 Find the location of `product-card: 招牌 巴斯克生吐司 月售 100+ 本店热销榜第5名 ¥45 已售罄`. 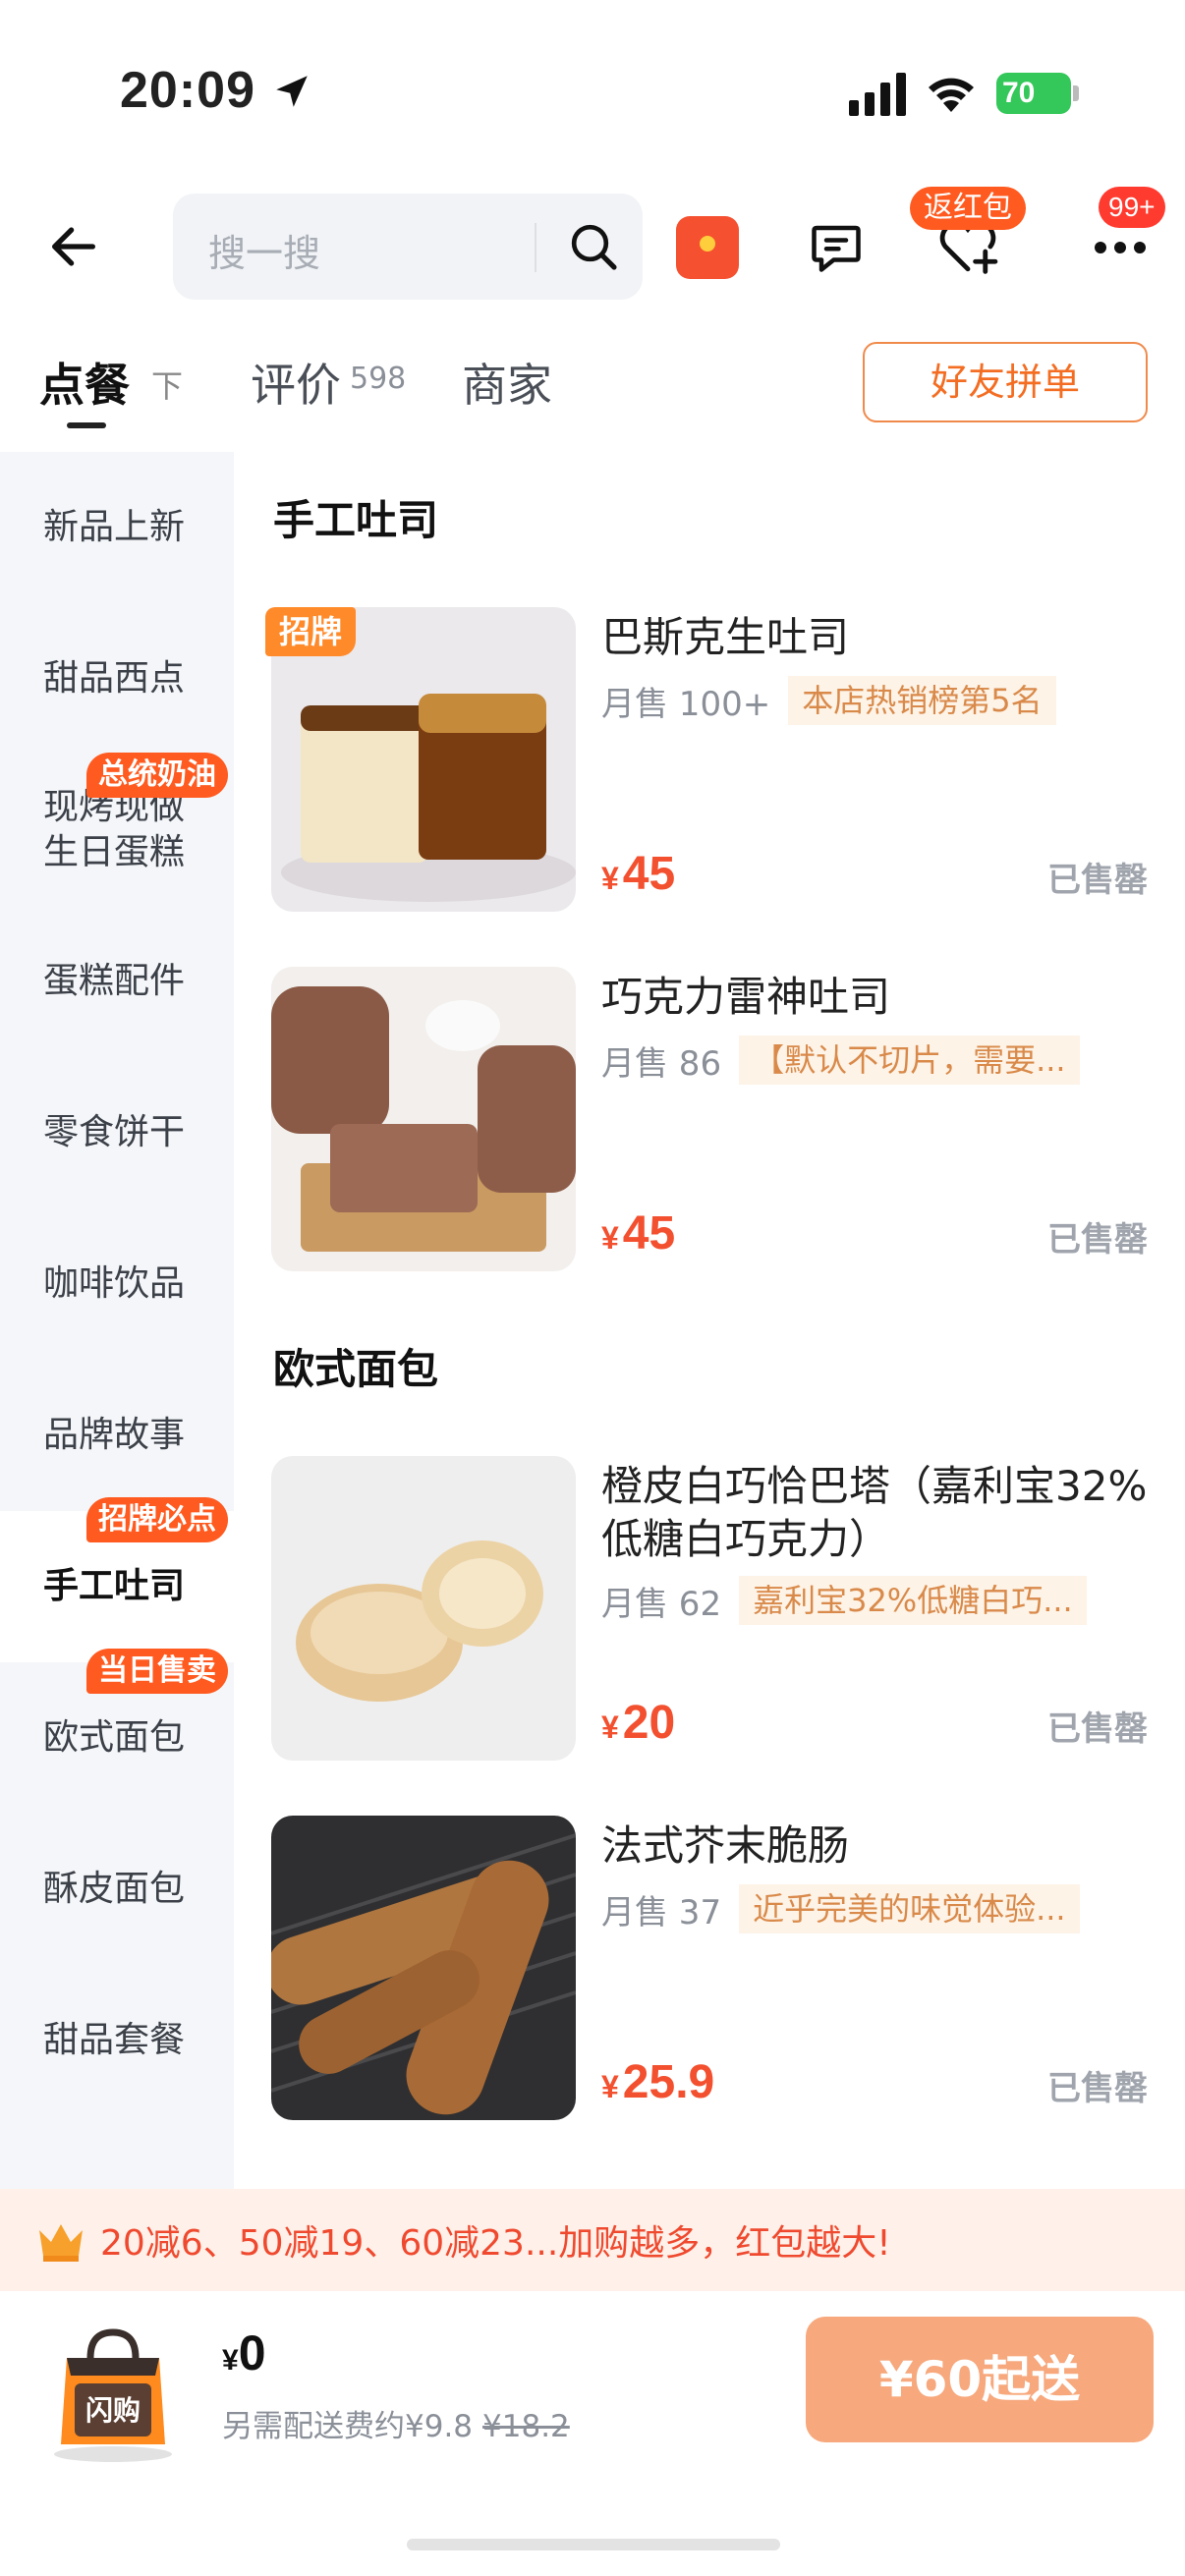

product-card: 招牌 巴斯克生吐司 月售 100+ 本店热销榜第5名 ¥45 已售罄 is located at coordinates (711, 759).